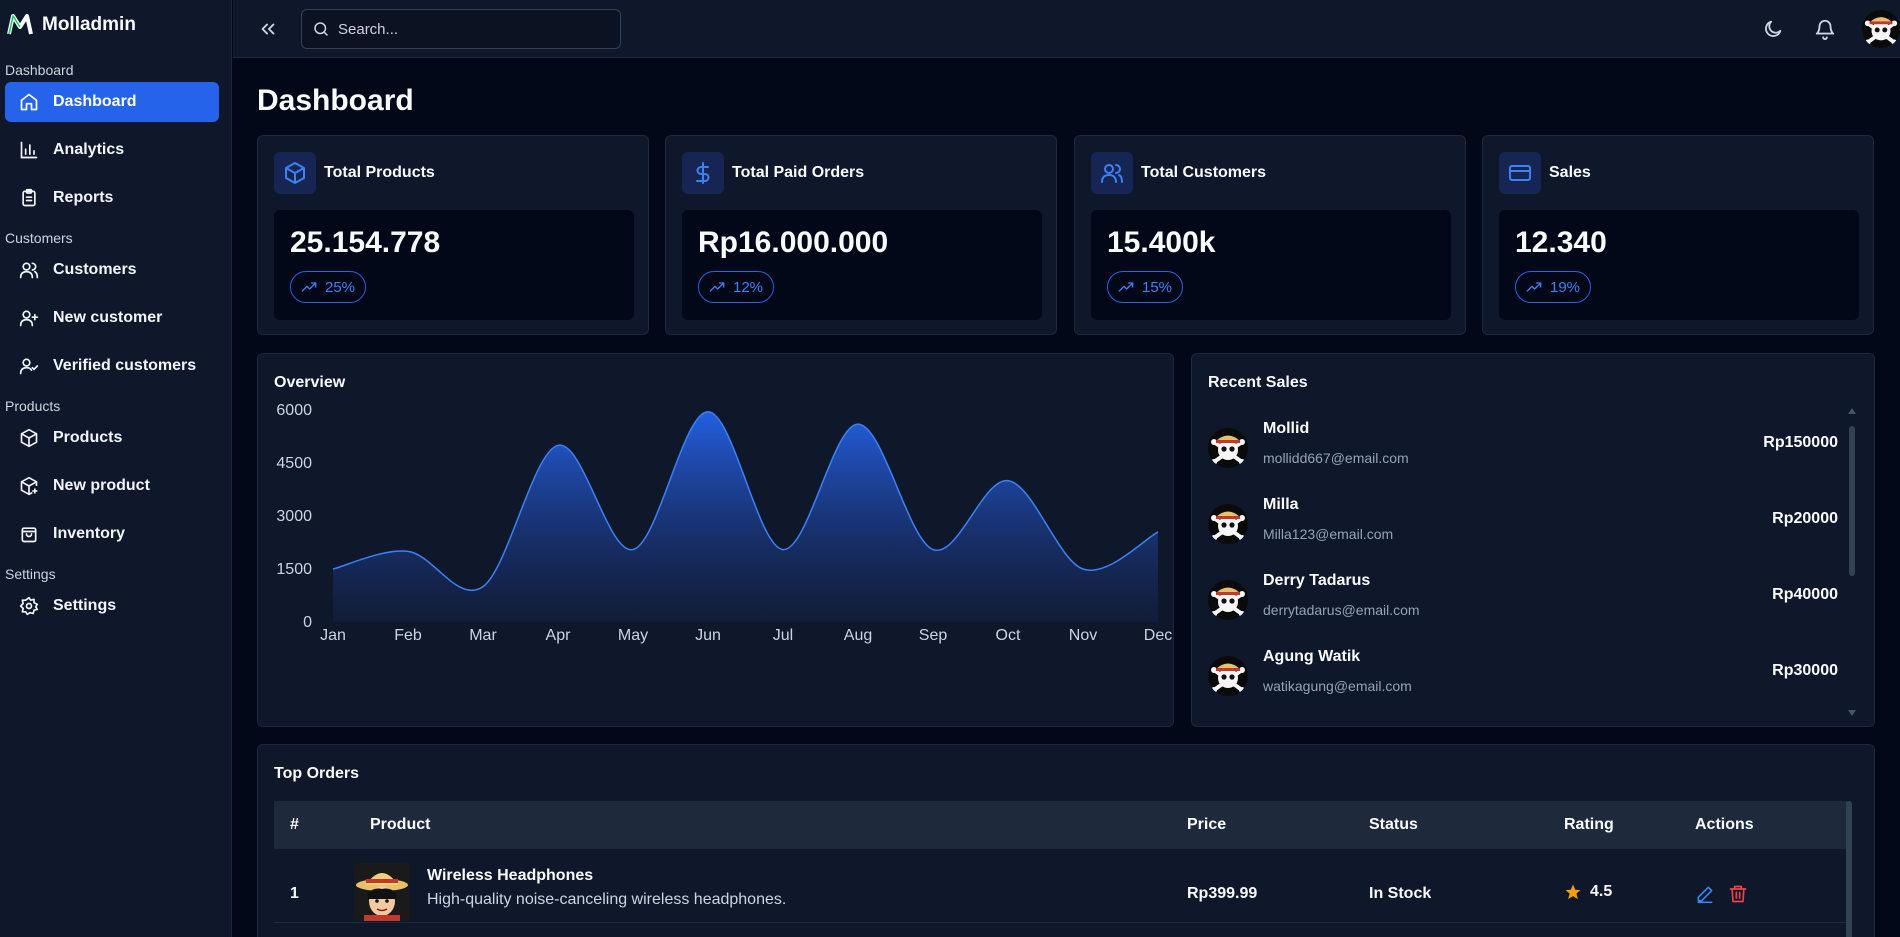 The height and width of the screenshot is (937, 1900). What do you see at coordinates (89, 24) in the screenshot?
I see `app-name: Molladmin` at bounding box center [89, 24].